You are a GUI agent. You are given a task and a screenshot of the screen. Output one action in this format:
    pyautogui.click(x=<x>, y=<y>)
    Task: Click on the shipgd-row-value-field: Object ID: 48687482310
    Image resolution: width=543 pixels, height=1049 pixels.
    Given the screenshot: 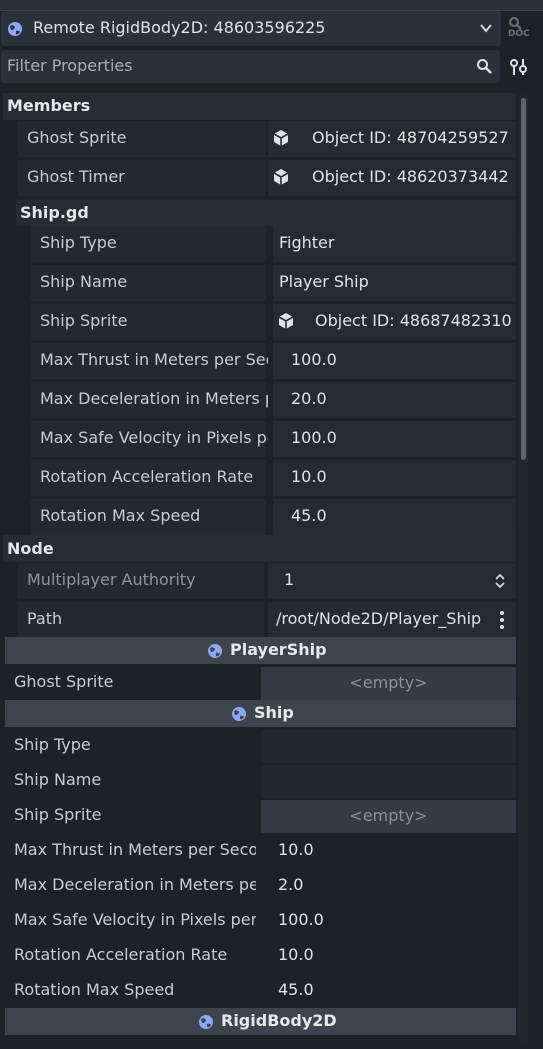 What is the action you would take?
    pyautogui.click(x=394, y=322)
    